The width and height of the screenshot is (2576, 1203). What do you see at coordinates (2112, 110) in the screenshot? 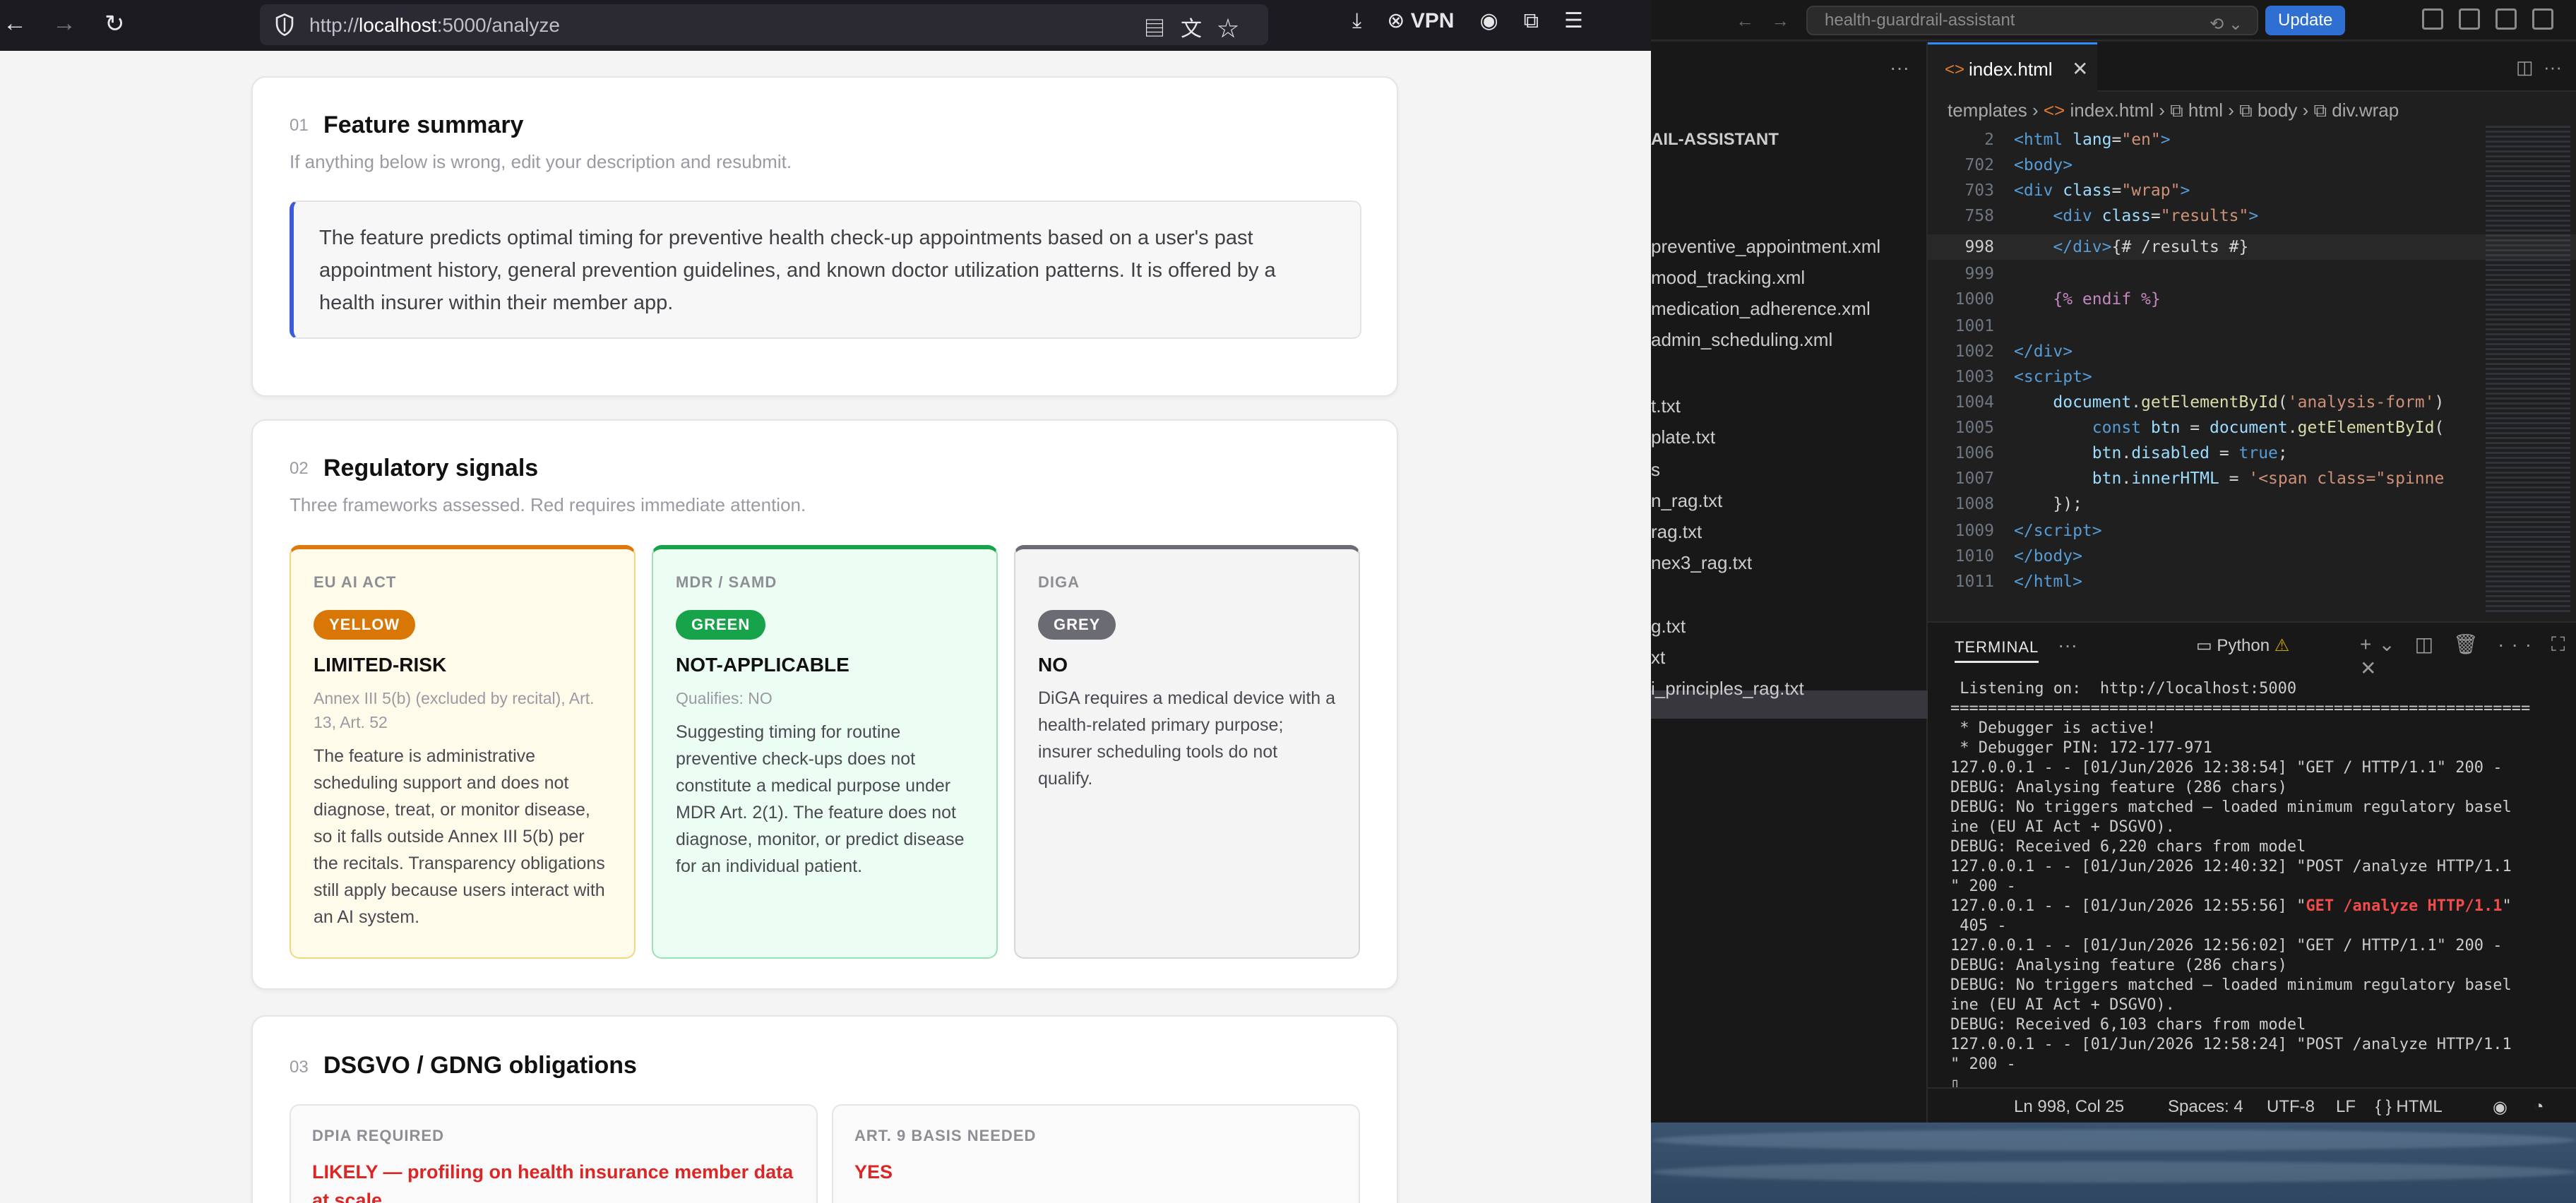
I see `breadcrumb-item: index.html` at bounding box center [2112, 110].